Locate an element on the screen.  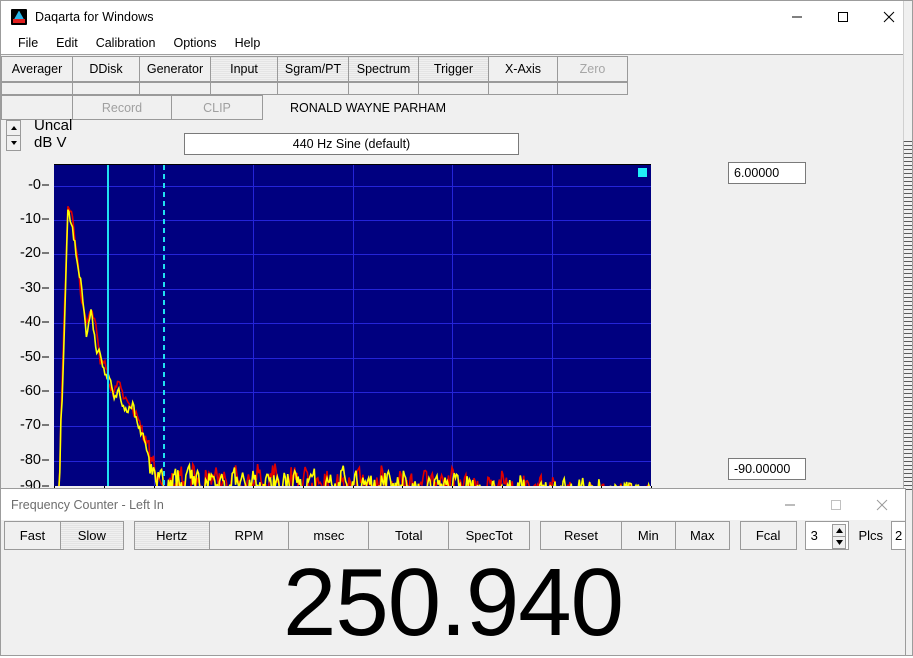
y-axis-labels: -0 -10 -20 -30 -40 -50 -60 -70 -80 -90 is located at coordinates (25, 329).